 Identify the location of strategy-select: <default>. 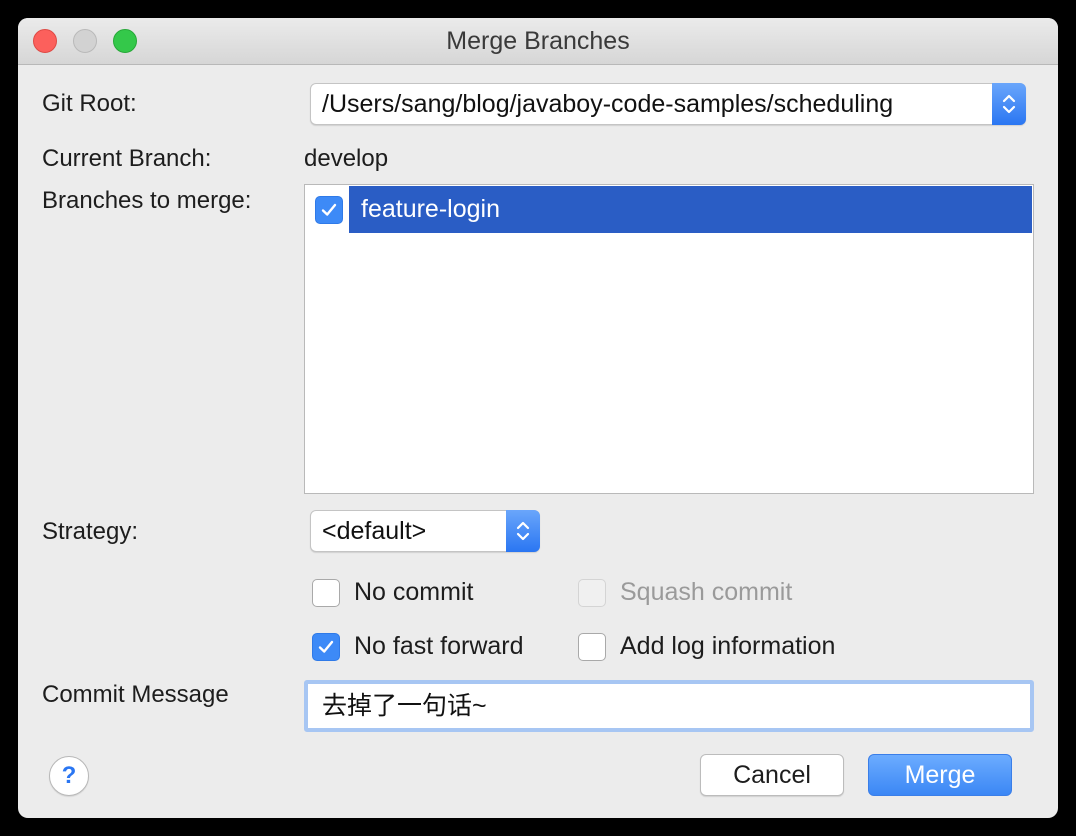
(425, 531).